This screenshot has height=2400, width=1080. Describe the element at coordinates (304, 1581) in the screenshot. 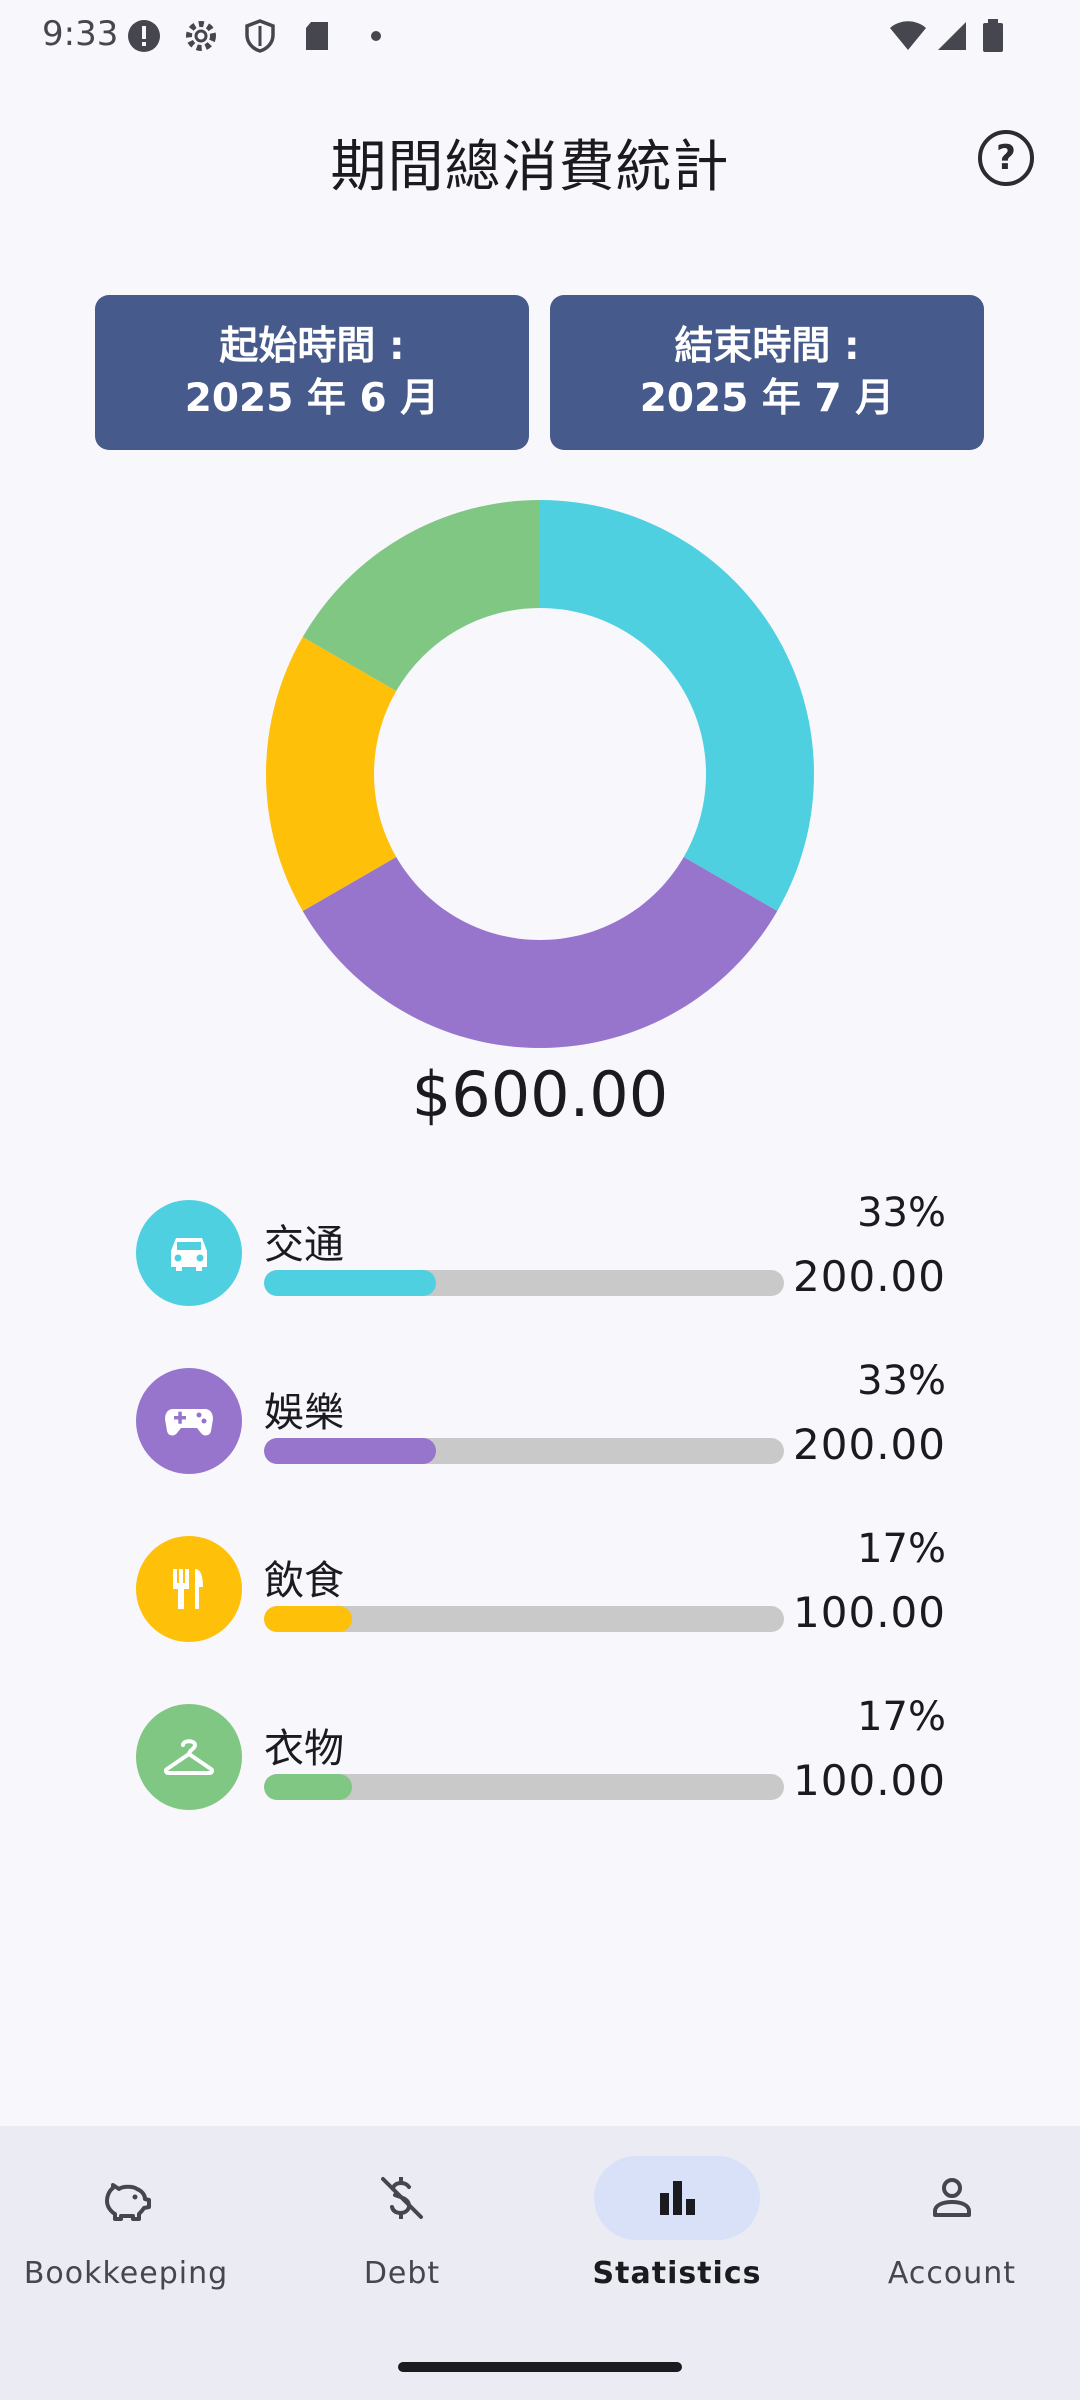

I see `category-name: 飲食` at that location.